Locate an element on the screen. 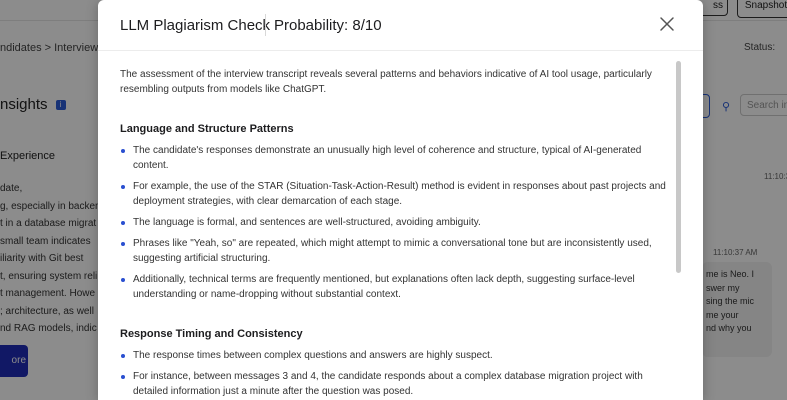 The image size is (787, 400). probability-score: Probability: 8/10 is located at coordinates (328, 25).